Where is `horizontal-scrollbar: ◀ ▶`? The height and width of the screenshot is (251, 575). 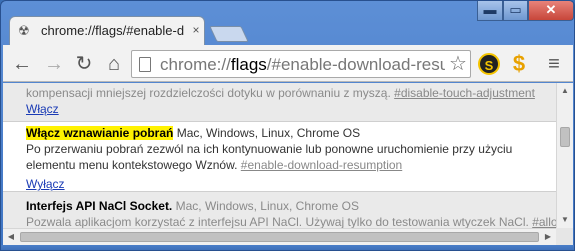 horizontal-scrollbar: ◀ ▶ is located at coordinates (279, 236).